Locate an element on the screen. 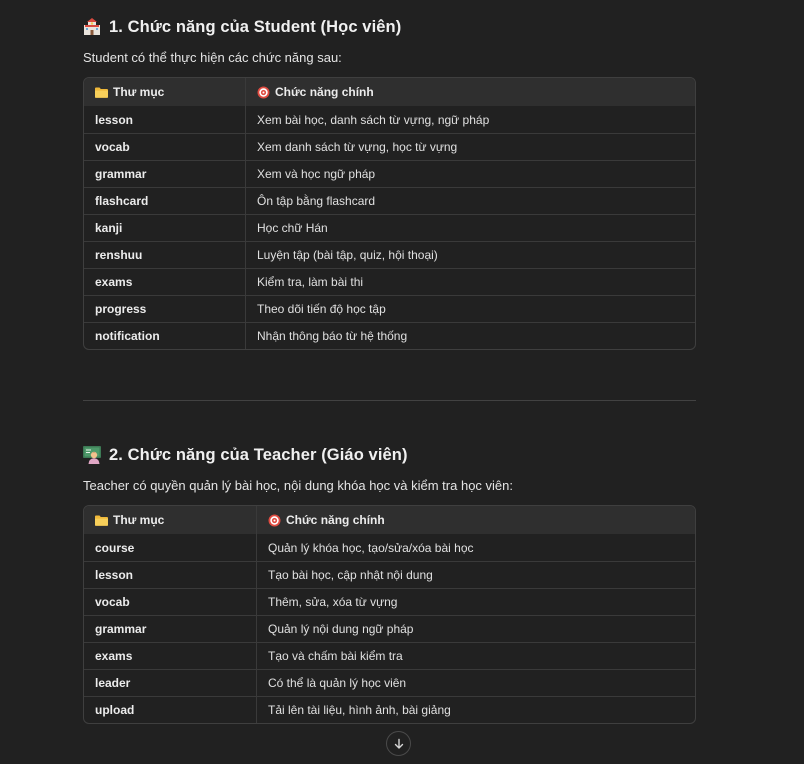  function-cell: Nhận thông báo từ hệ thống is located at coordinates (332, 336).